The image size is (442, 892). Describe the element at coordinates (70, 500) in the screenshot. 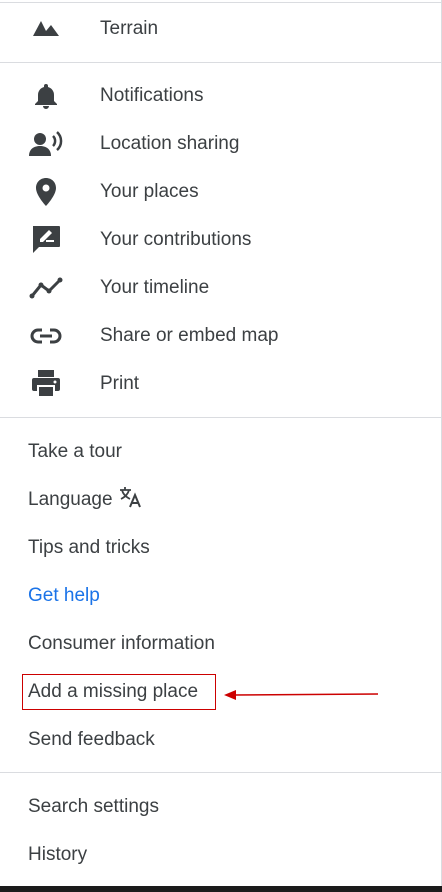

I see `language-label: Language` at that location.